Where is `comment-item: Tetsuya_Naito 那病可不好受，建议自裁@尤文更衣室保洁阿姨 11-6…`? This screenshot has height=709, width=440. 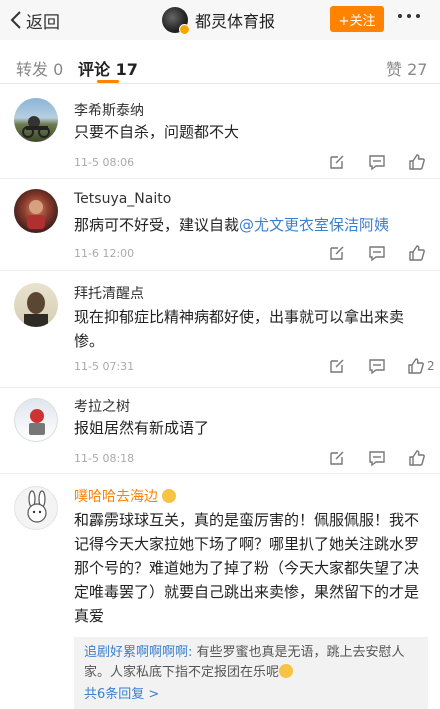
comment-item: Tetsuya_Naito 那病可不好受，建议自裁@尤文更衣室保洁阿姨 11-6… is located at coordinates (220, 225).